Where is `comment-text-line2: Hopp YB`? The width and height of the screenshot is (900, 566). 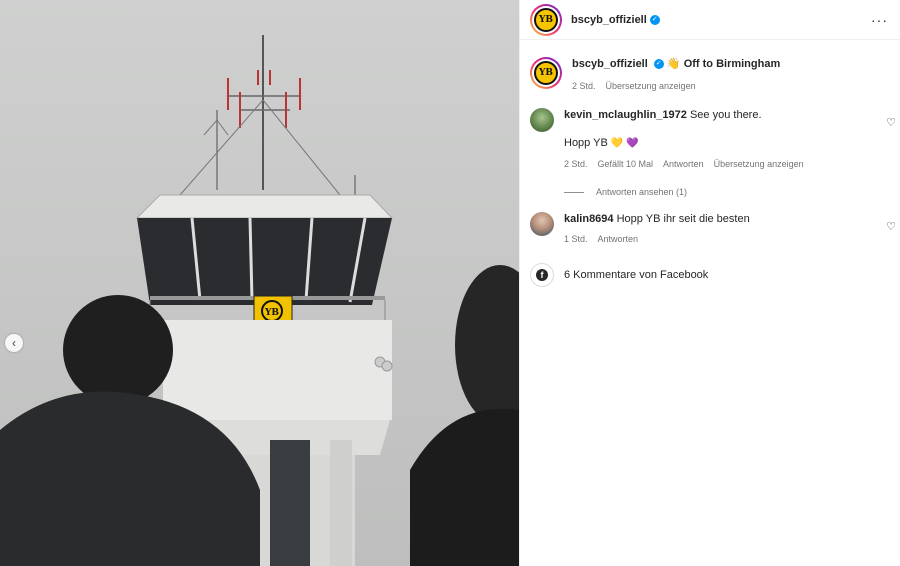 comment-text-line2: Hopp YB is located at coordinates (586, 143).